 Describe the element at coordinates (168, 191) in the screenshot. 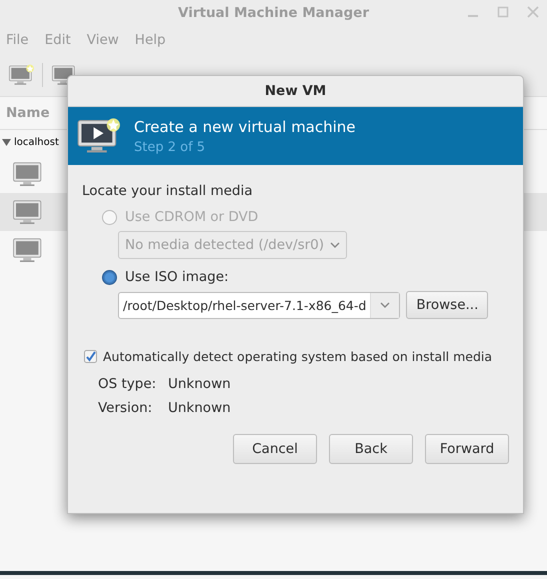

I see `section-label: Locate your install media` at that location.